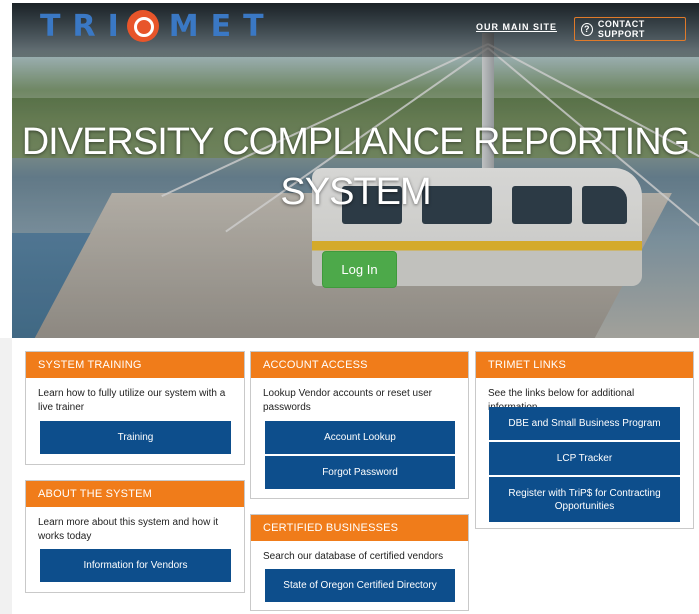 The image size is (699, 614). I want to click on card-title: CERTIFIED BUSINESSES, so click(359, 528).